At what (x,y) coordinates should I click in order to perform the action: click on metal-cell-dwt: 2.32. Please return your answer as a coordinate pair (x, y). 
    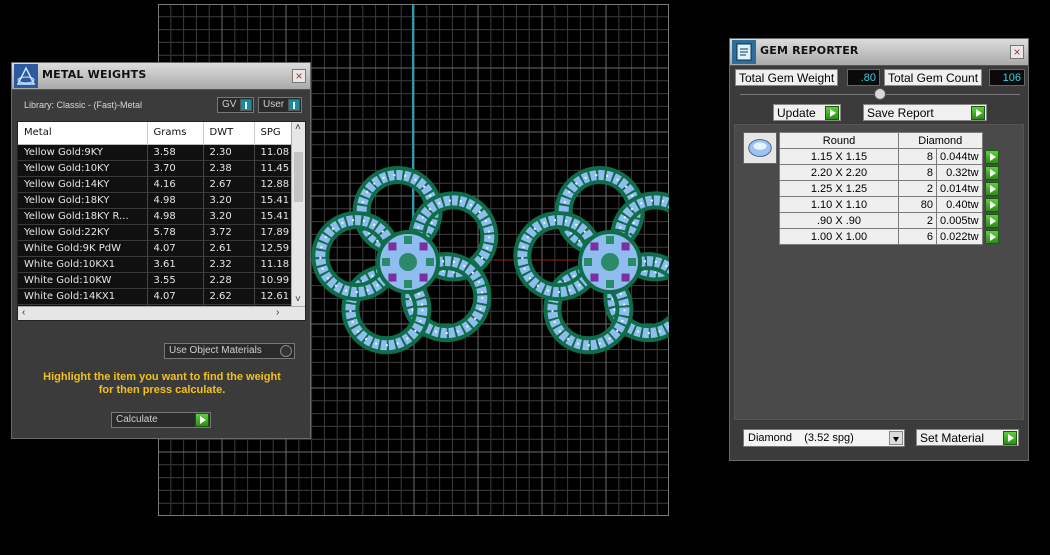
    Looking at the image, I should click on (229, 264).